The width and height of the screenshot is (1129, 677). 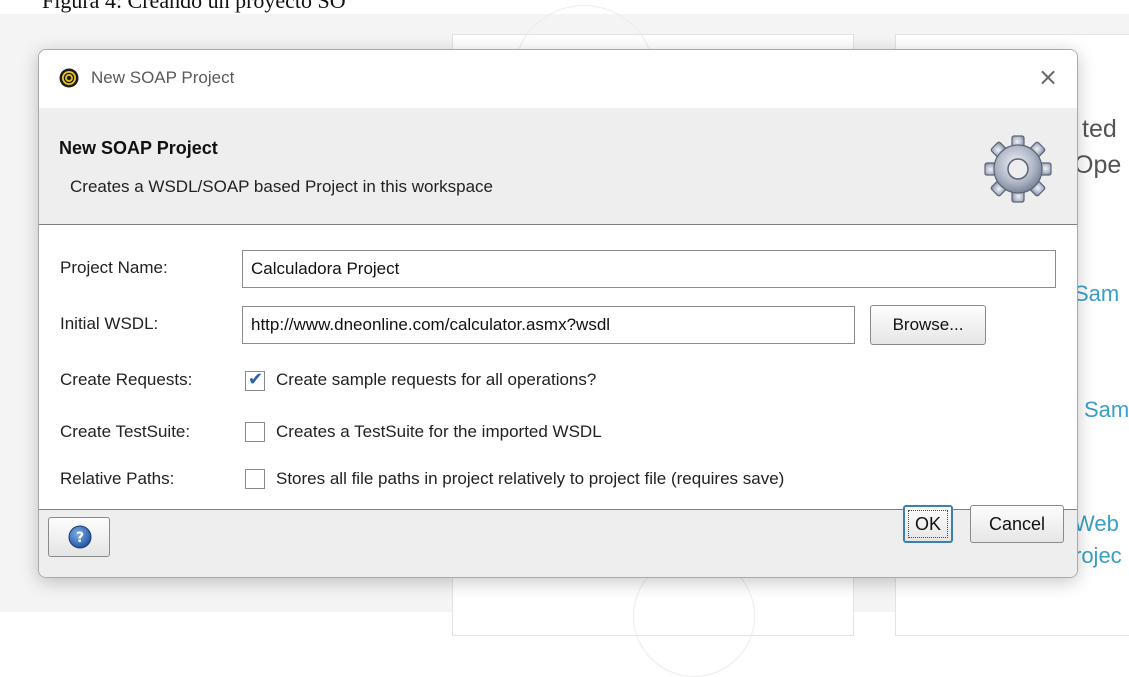 I want to click on close-button: ×, so click(x=1048, y=77).